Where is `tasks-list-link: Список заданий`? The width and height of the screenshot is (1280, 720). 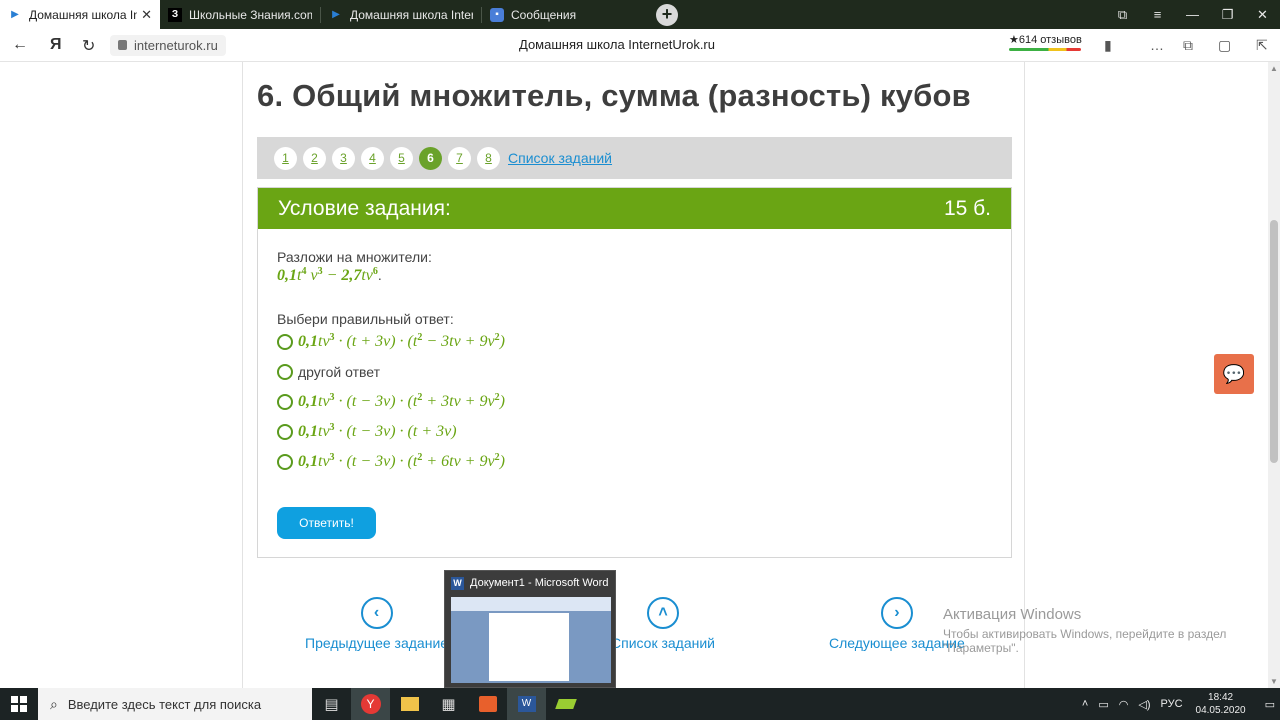
tasks-list-link: Список заданий is located at coordinates (560, 158).